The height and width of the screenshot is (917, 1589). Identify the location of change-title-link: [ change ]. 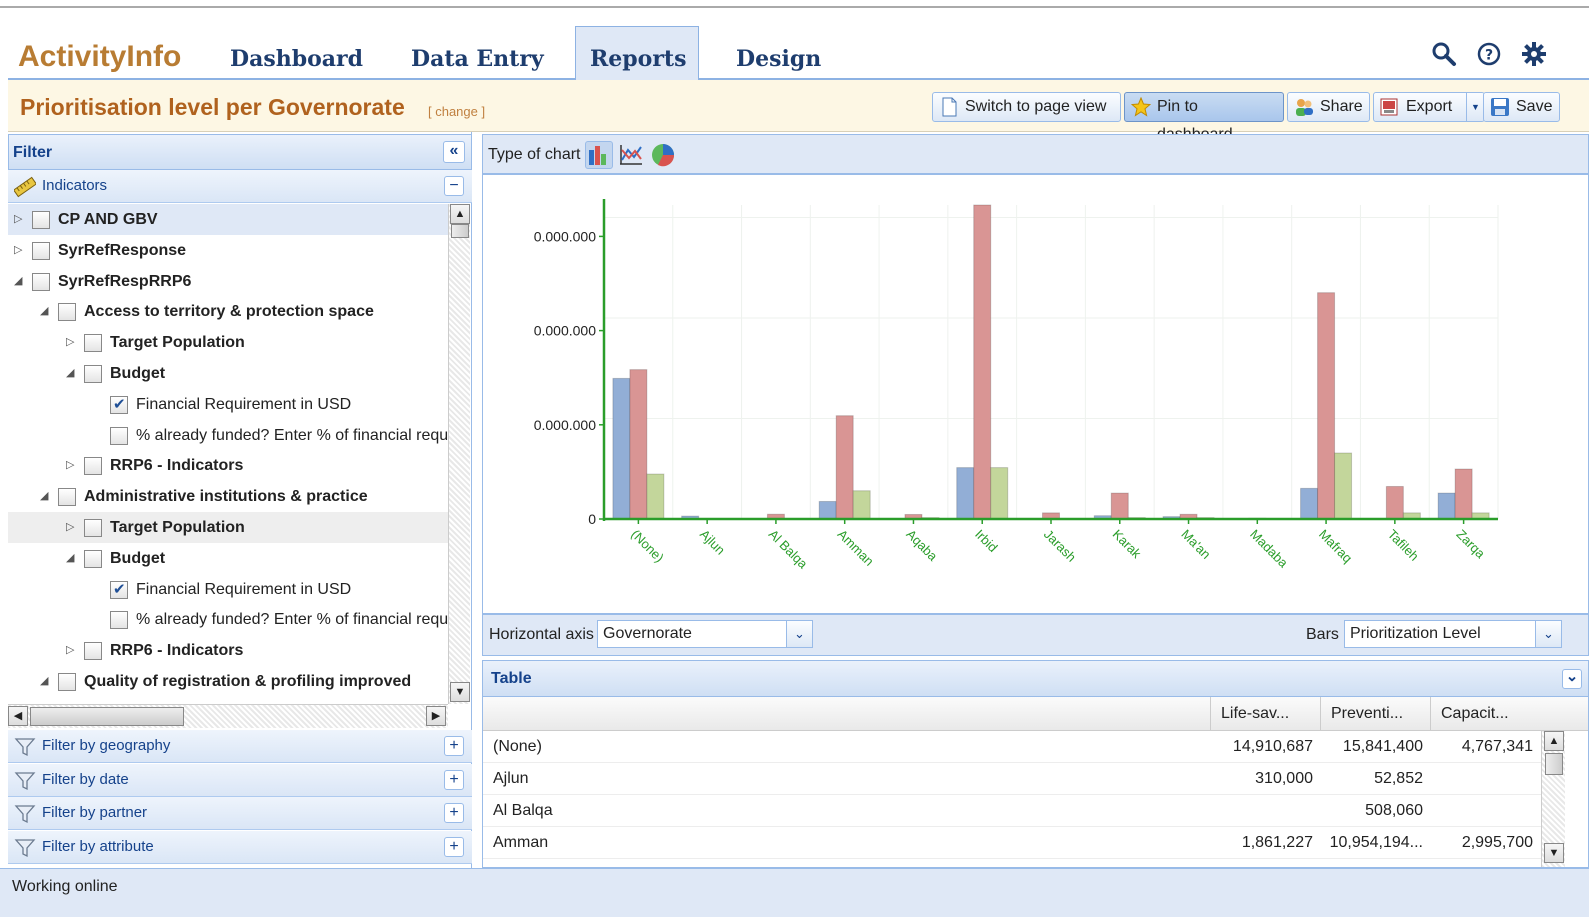
(456, 111).